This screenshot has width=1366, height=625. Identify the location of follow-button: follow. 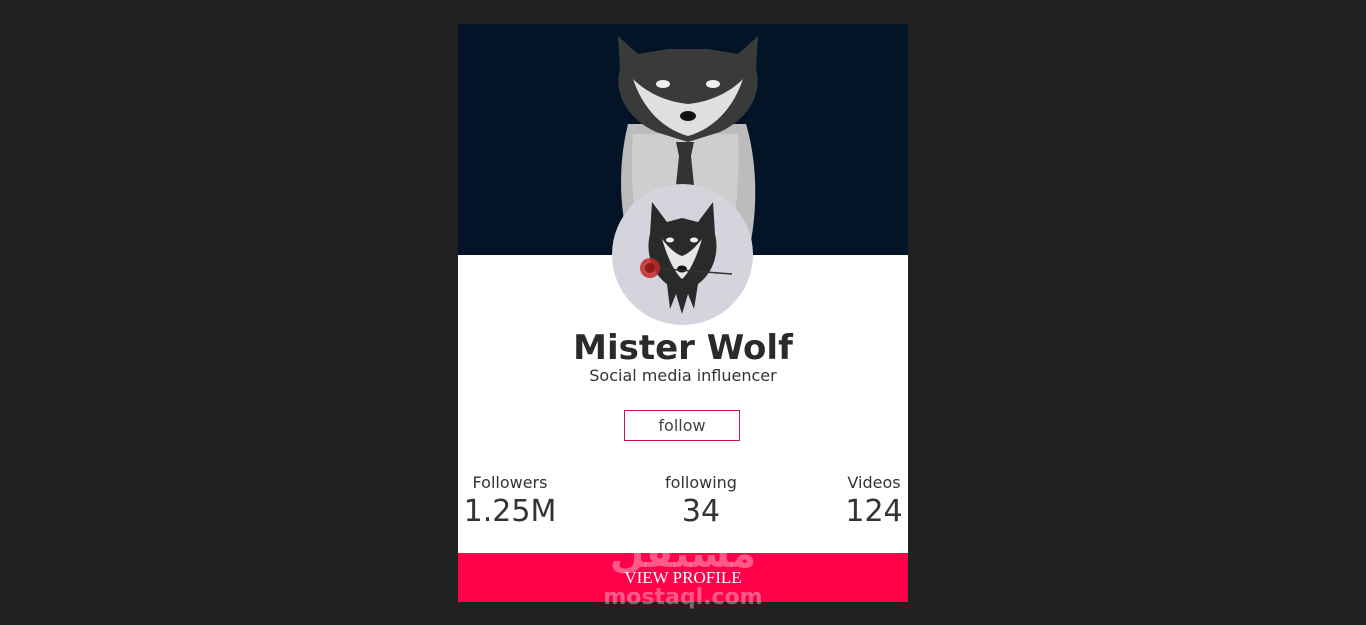
(682, 425).